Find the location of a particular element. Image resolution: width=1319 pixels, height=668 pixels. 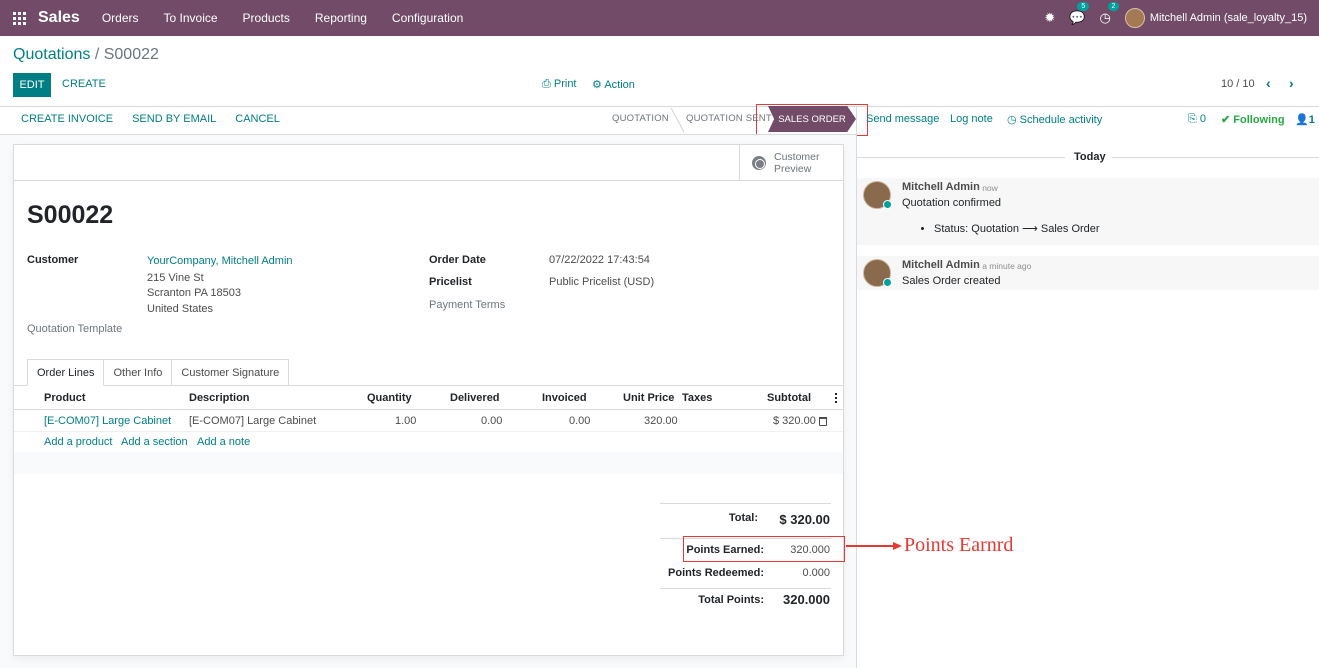

schedule-activity-button: ◷ Schedule activity is located at coordinates (1054, 119).